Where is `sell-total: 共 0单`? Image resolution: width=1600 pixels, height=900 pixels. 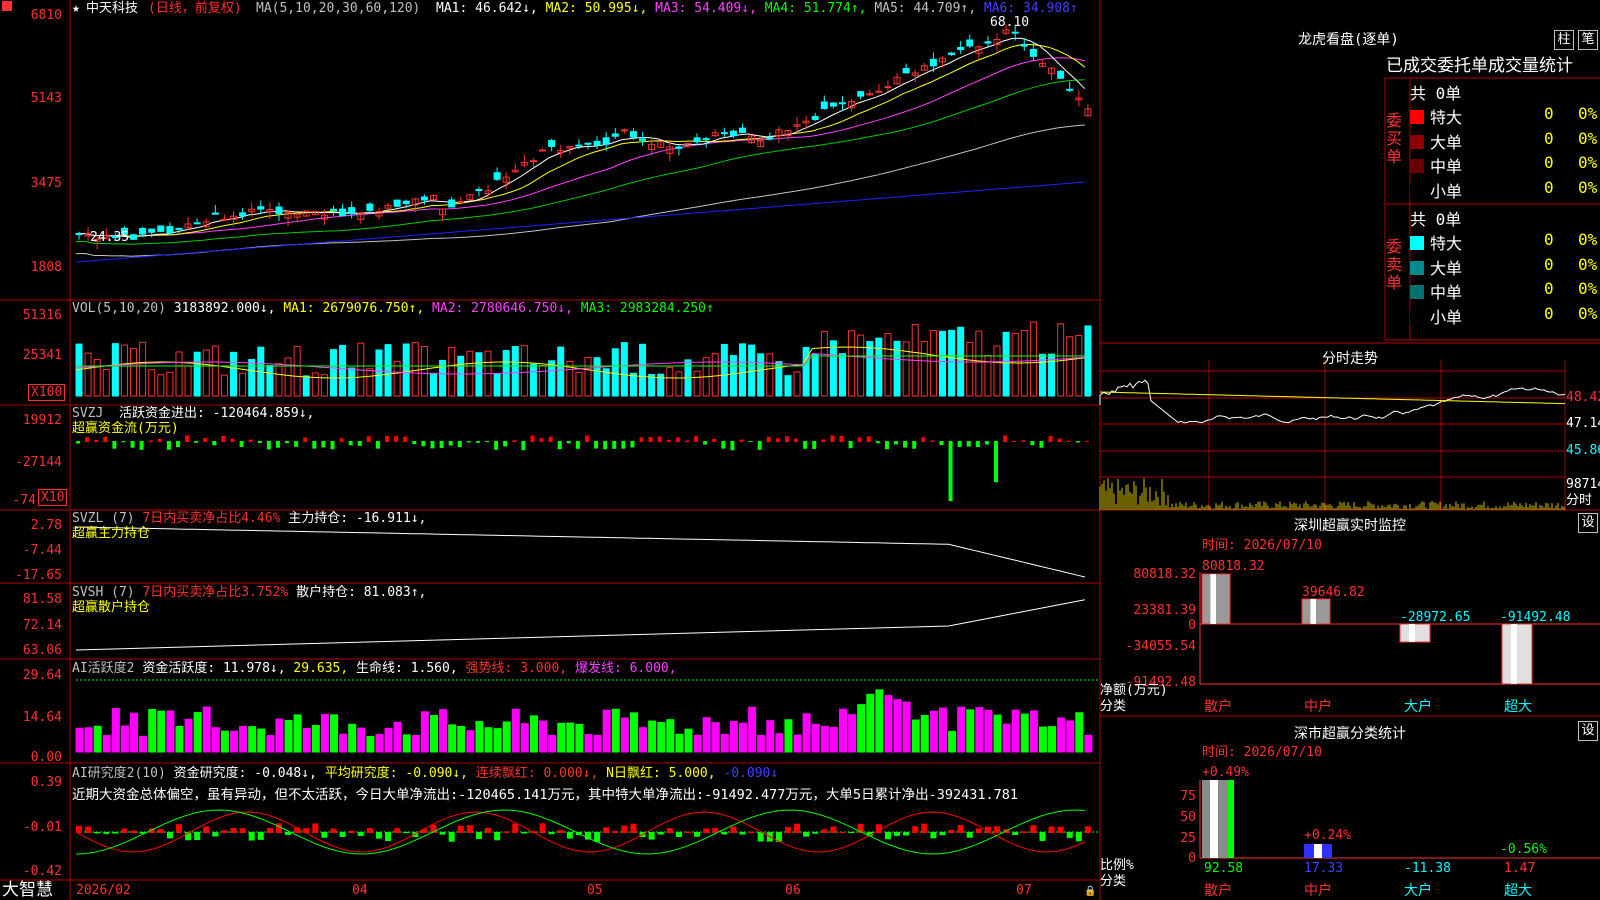
sell-total: 共 0单 is located at coordinates (1436, 219).